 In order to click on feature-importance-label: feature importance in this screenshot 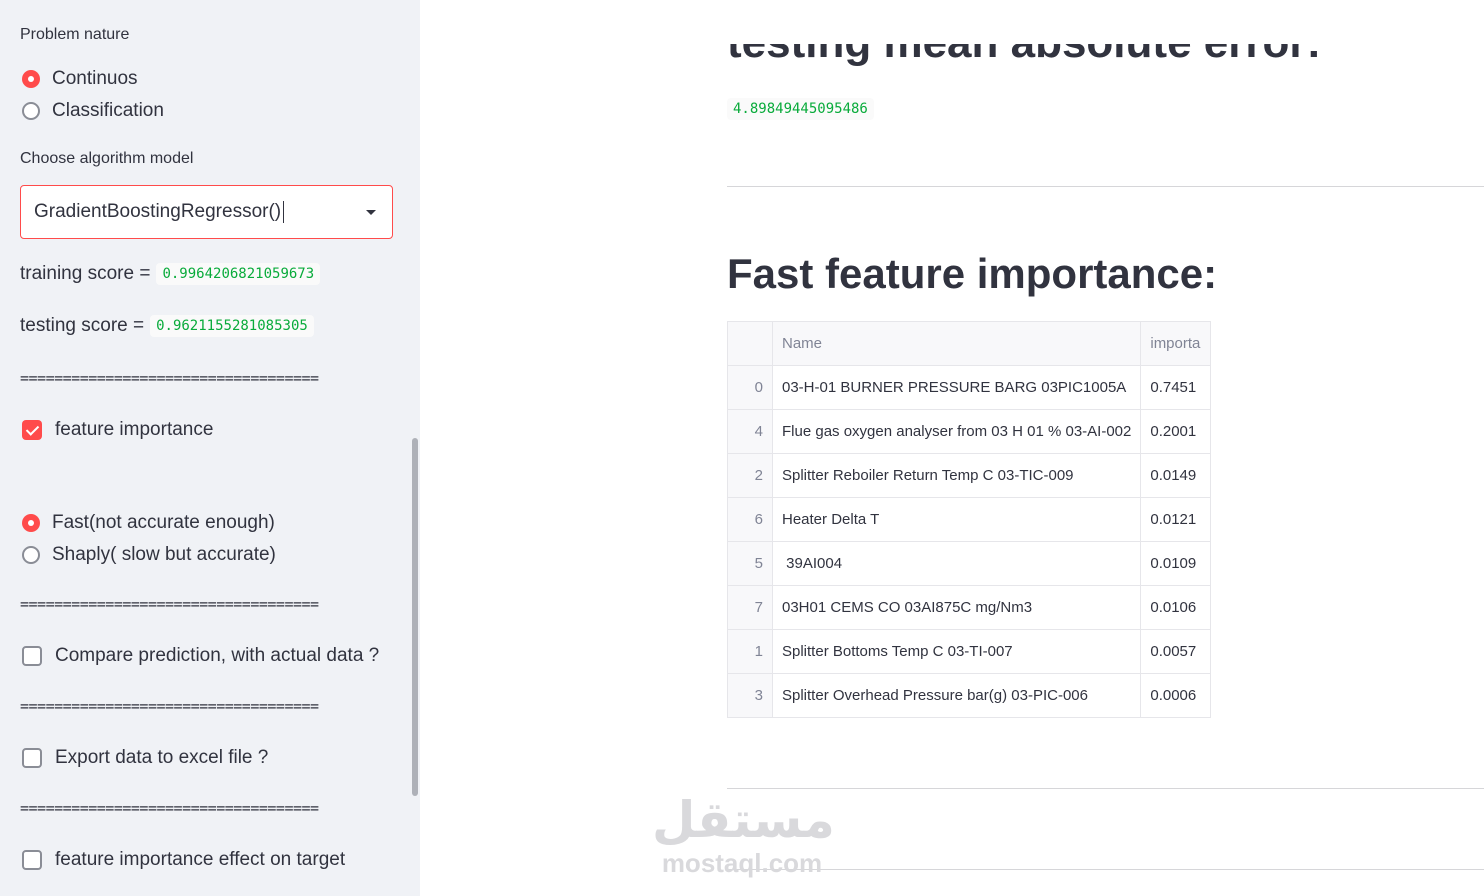, I will do `click(134, 429)`.